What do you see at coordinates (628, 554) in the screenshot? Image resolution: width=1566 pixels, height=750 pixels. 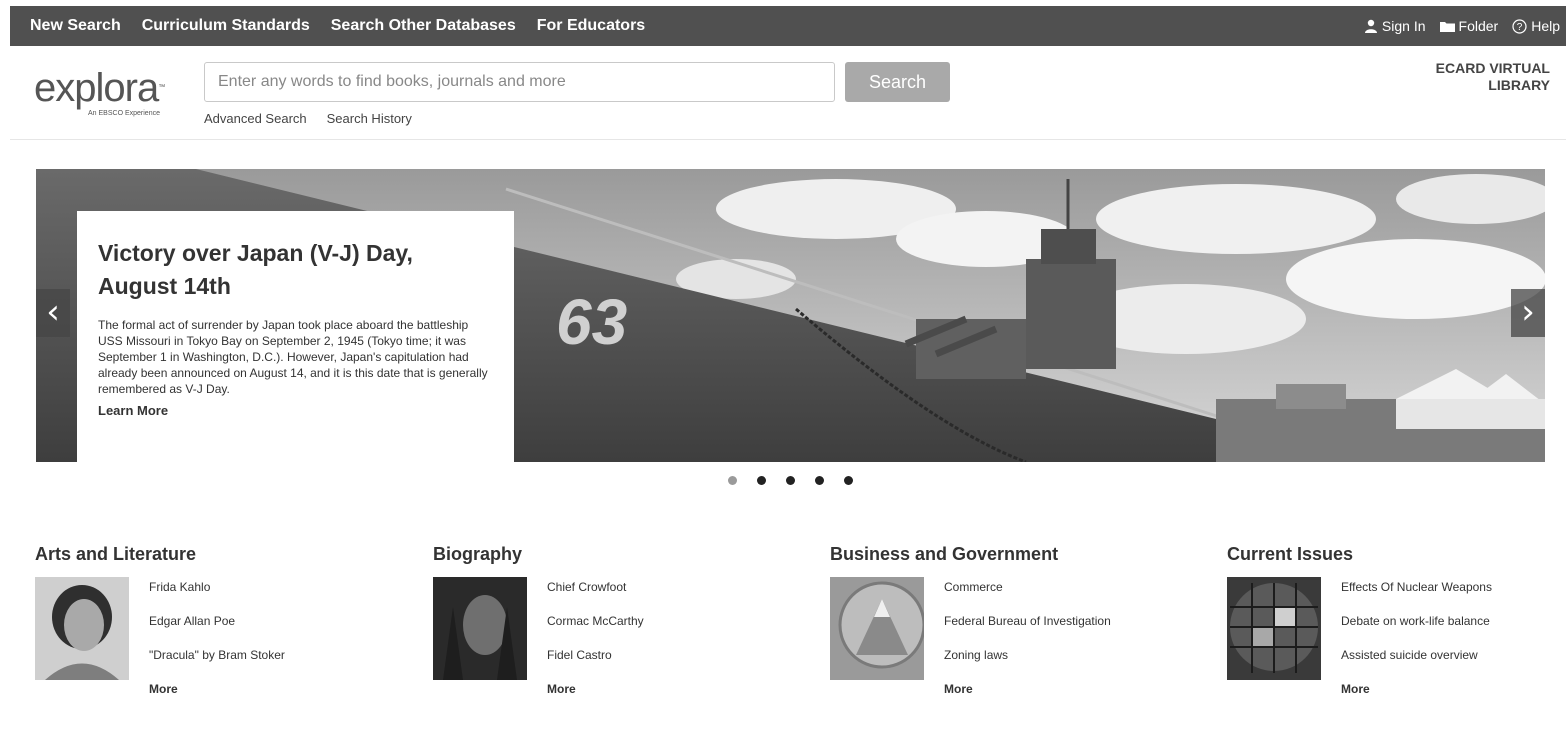 I see `category-title: Biography` at bounding box center [628, 554].